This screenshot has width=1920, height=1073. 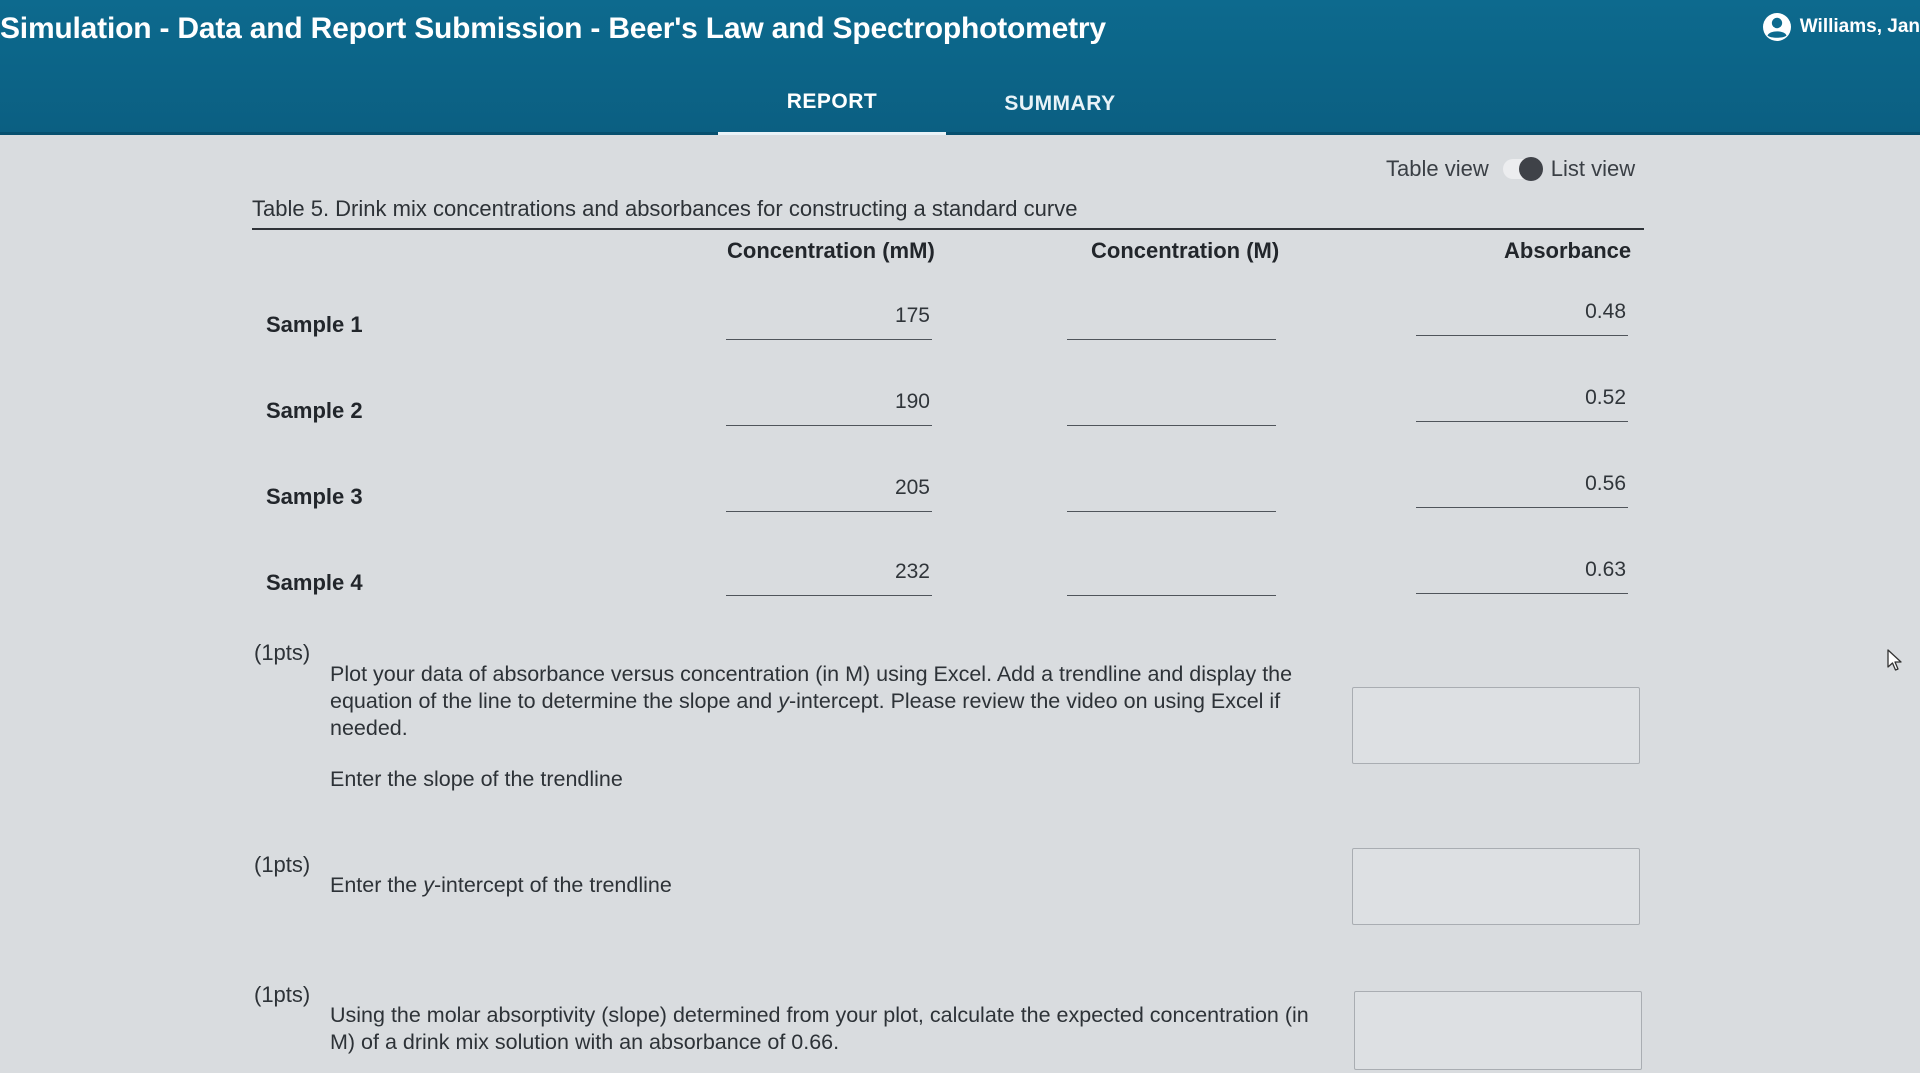 I want to click on conc-mm-input-sample-3: 205, so click(x=829, y=491).